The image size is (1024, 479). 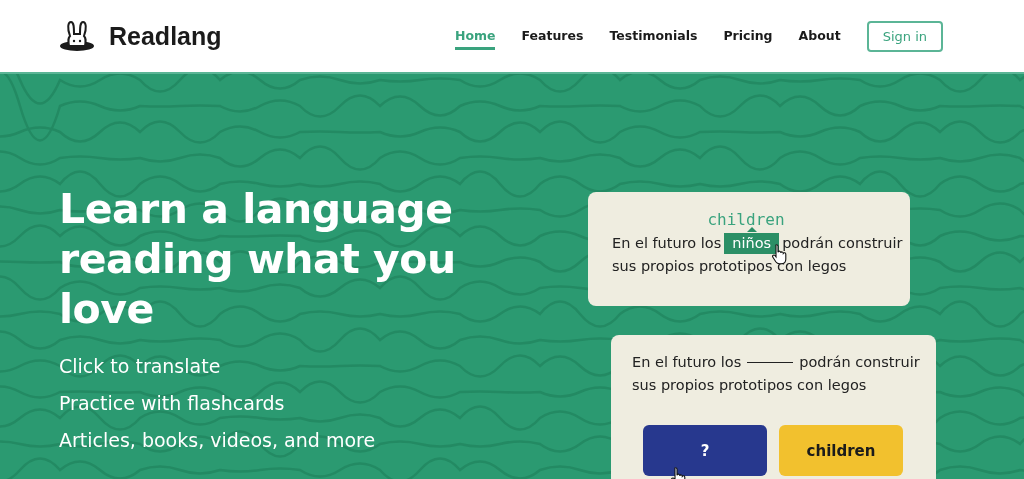 What do you see at coordinates (172, 403) in the screenshot?
I see `feature-text: Practice with flashcards` at bounding box center [172, 403].